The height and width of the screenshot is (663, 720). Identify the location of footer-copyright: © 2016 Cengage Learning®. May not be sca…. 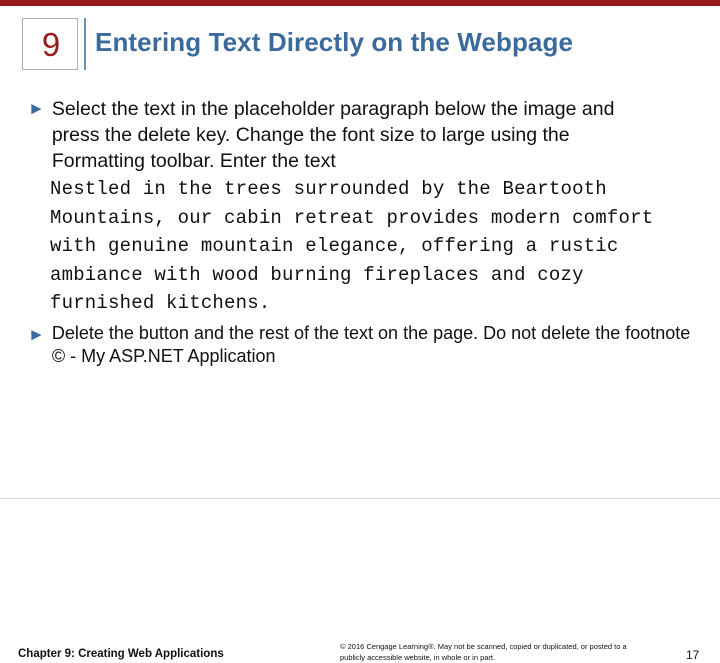
(483, 652).